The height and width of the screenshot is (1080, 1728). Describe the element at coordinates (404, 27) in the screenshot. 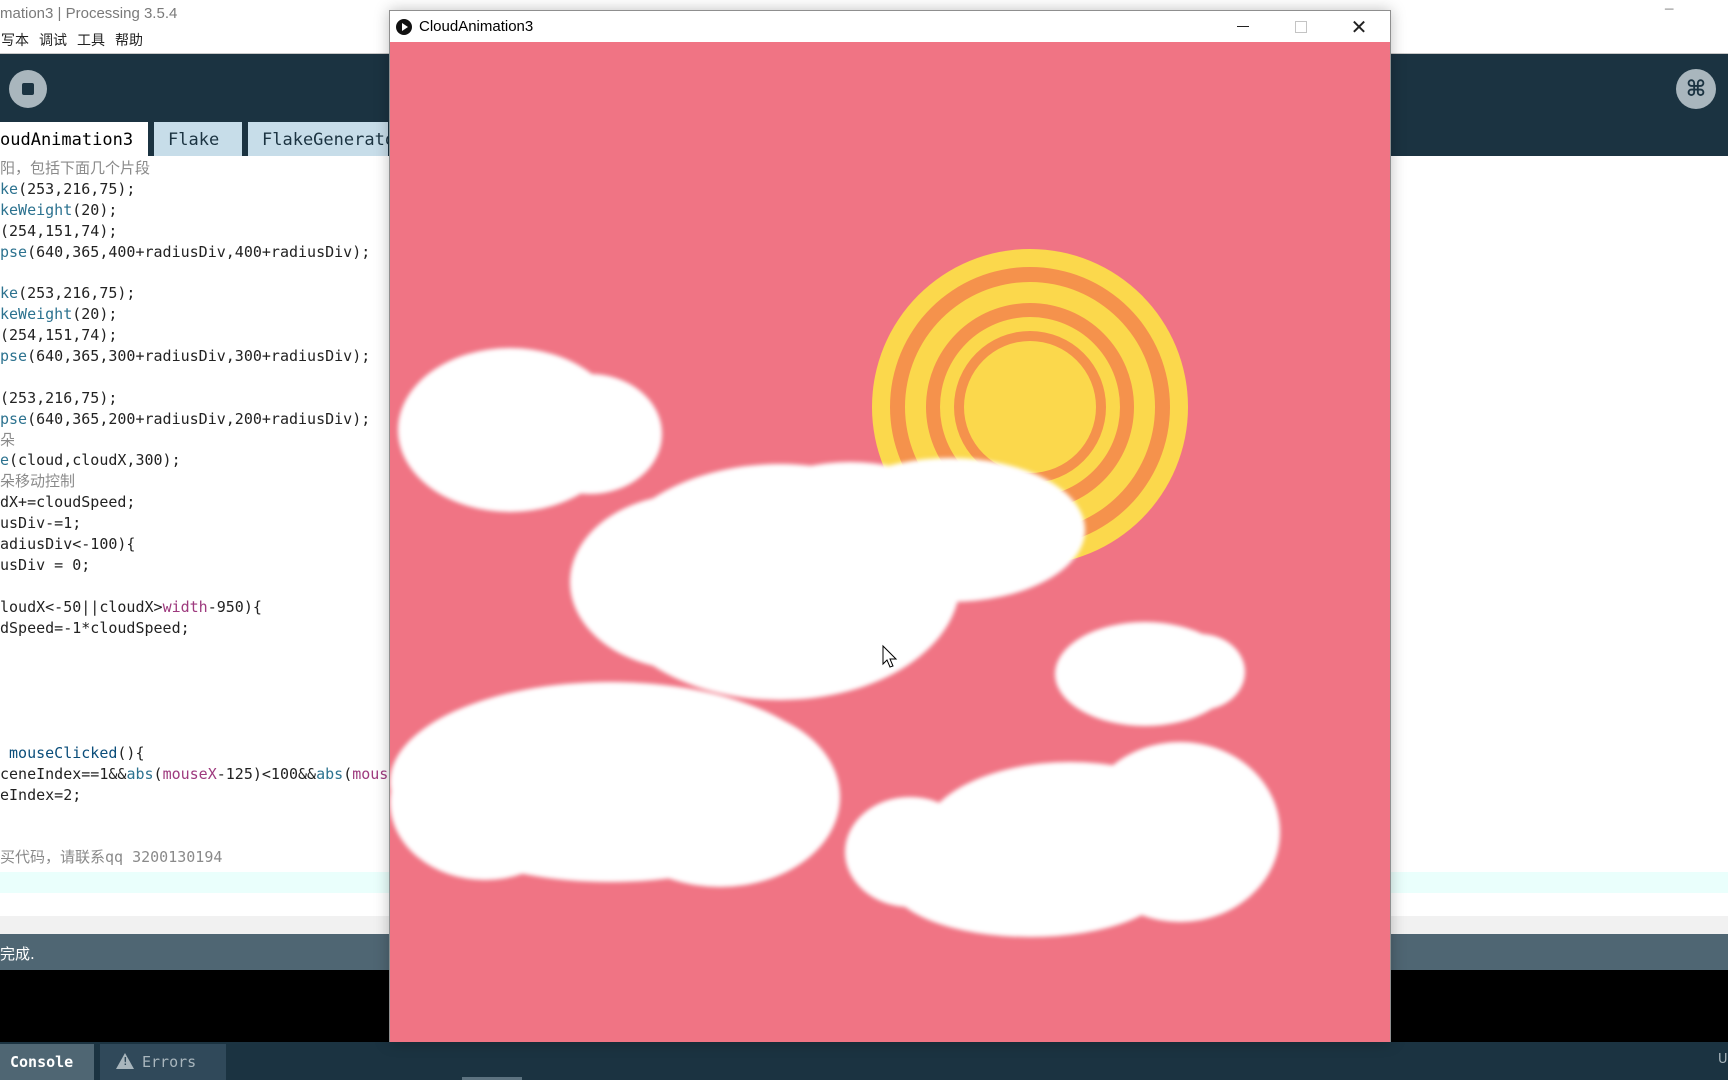

I see `processing-run-icon` at that location.